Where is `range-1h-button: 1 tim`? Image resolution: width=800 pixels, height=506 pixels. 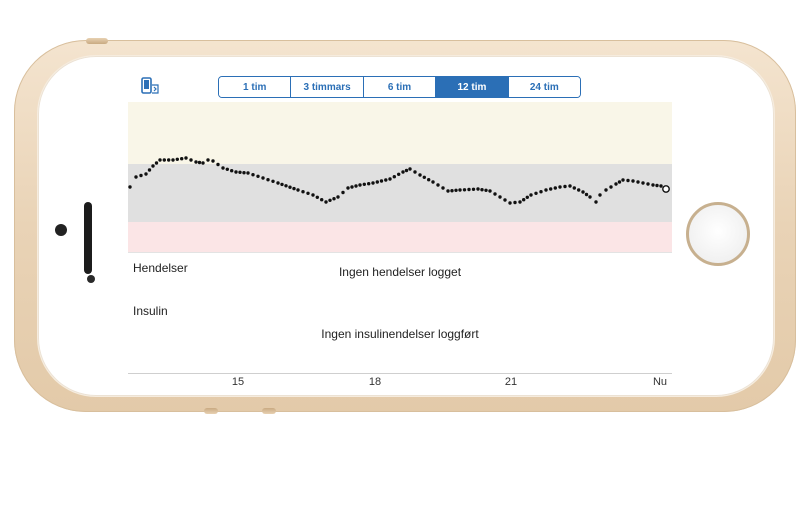 range-1h-button: 1 tim is located at coordinates (255, 87).